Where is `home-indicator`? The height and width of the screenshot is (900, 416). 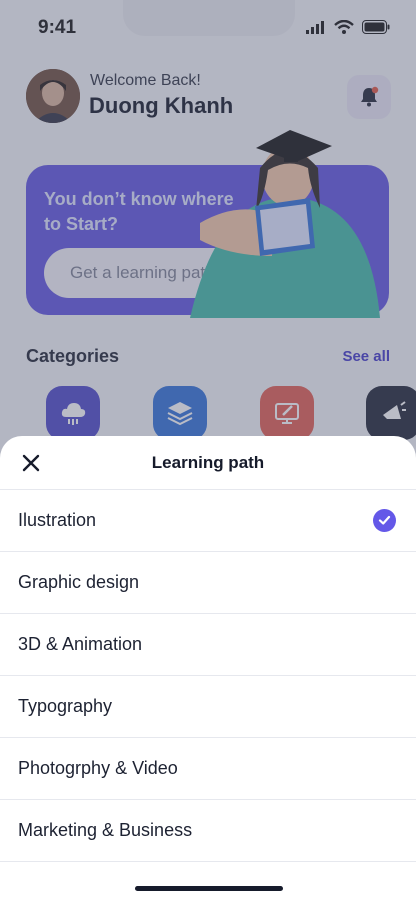 home-indicator is located at coordinates (209, 888).